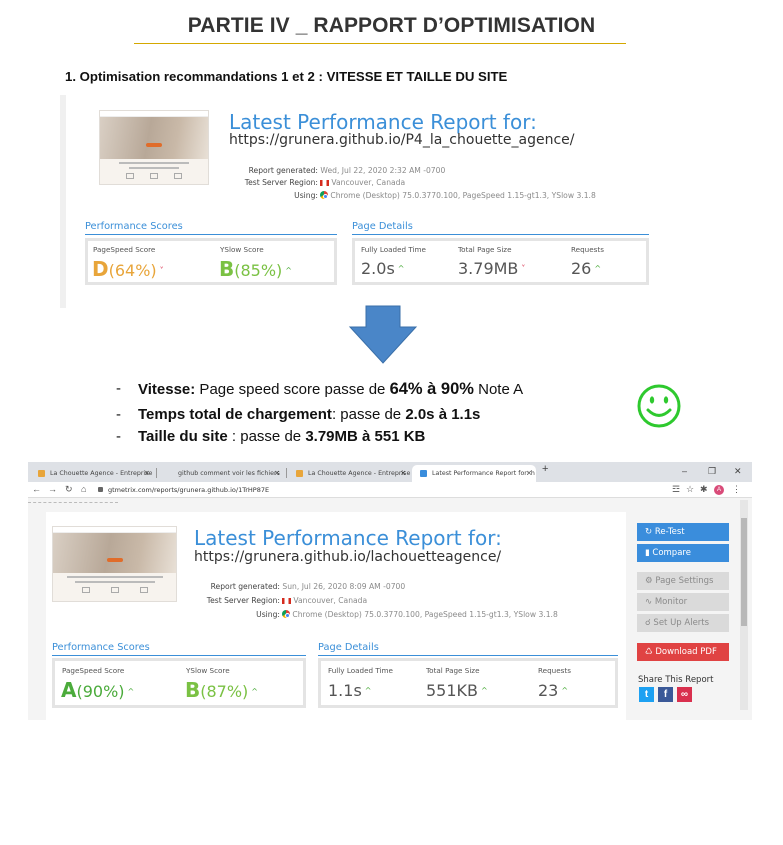 This screenshot has height=845, width=783. What do you see at coordinates (36, 489) in the screenshot?
I see `back-icon: ←` at bounding box center [36, 489].